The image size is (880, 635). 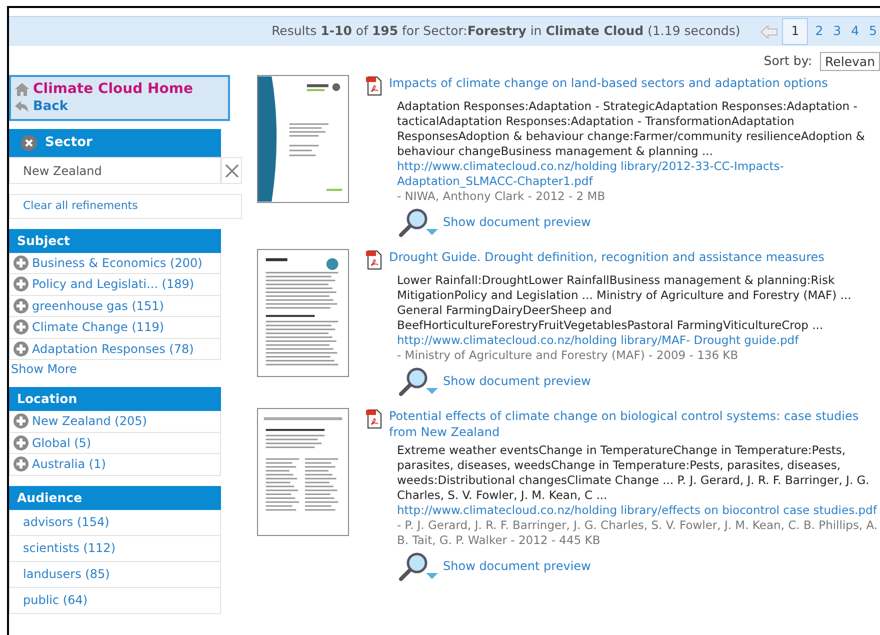 I want to click on result-url: http://www.climatecloud.co.nz/holding library/MAF- Drought guide.pdf, so click(x=637, y=340).